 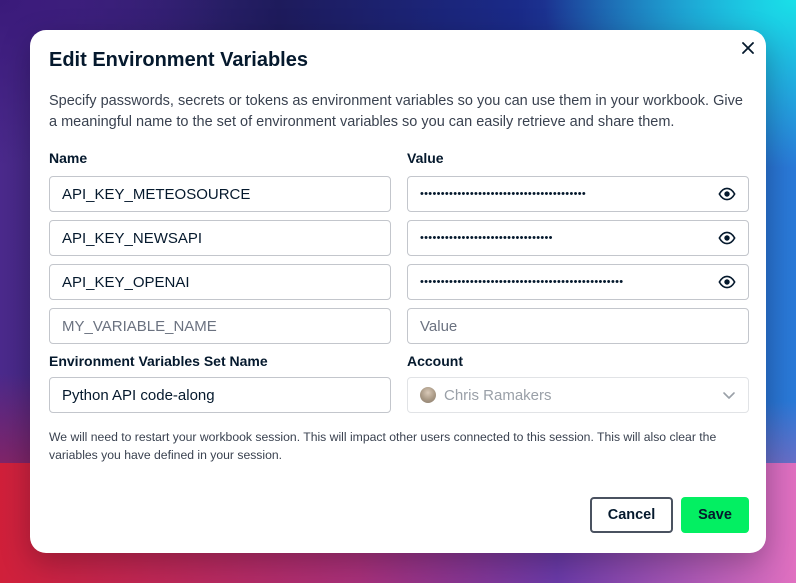 I want to click on dialog-title: Edit Environment Variables, so click(x=178, y=60).